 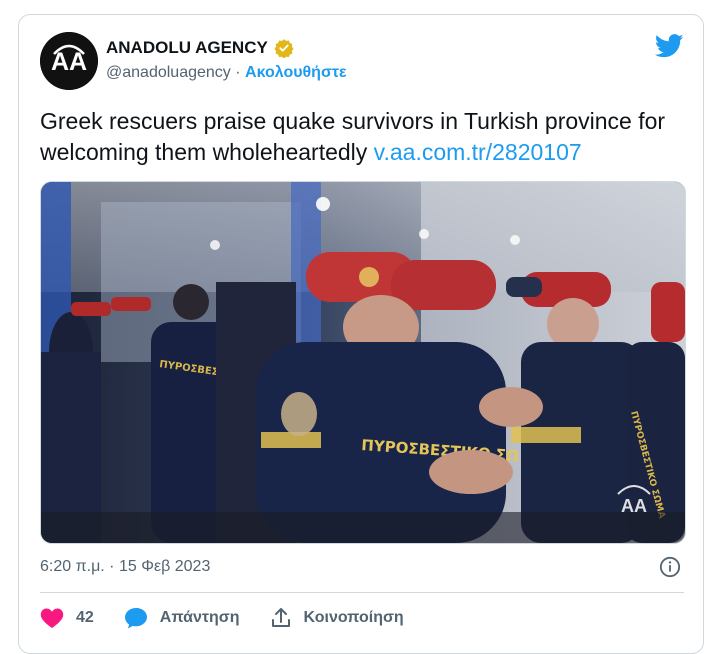 I want to click on author-avatar: AA, so click(x=69, y=61).